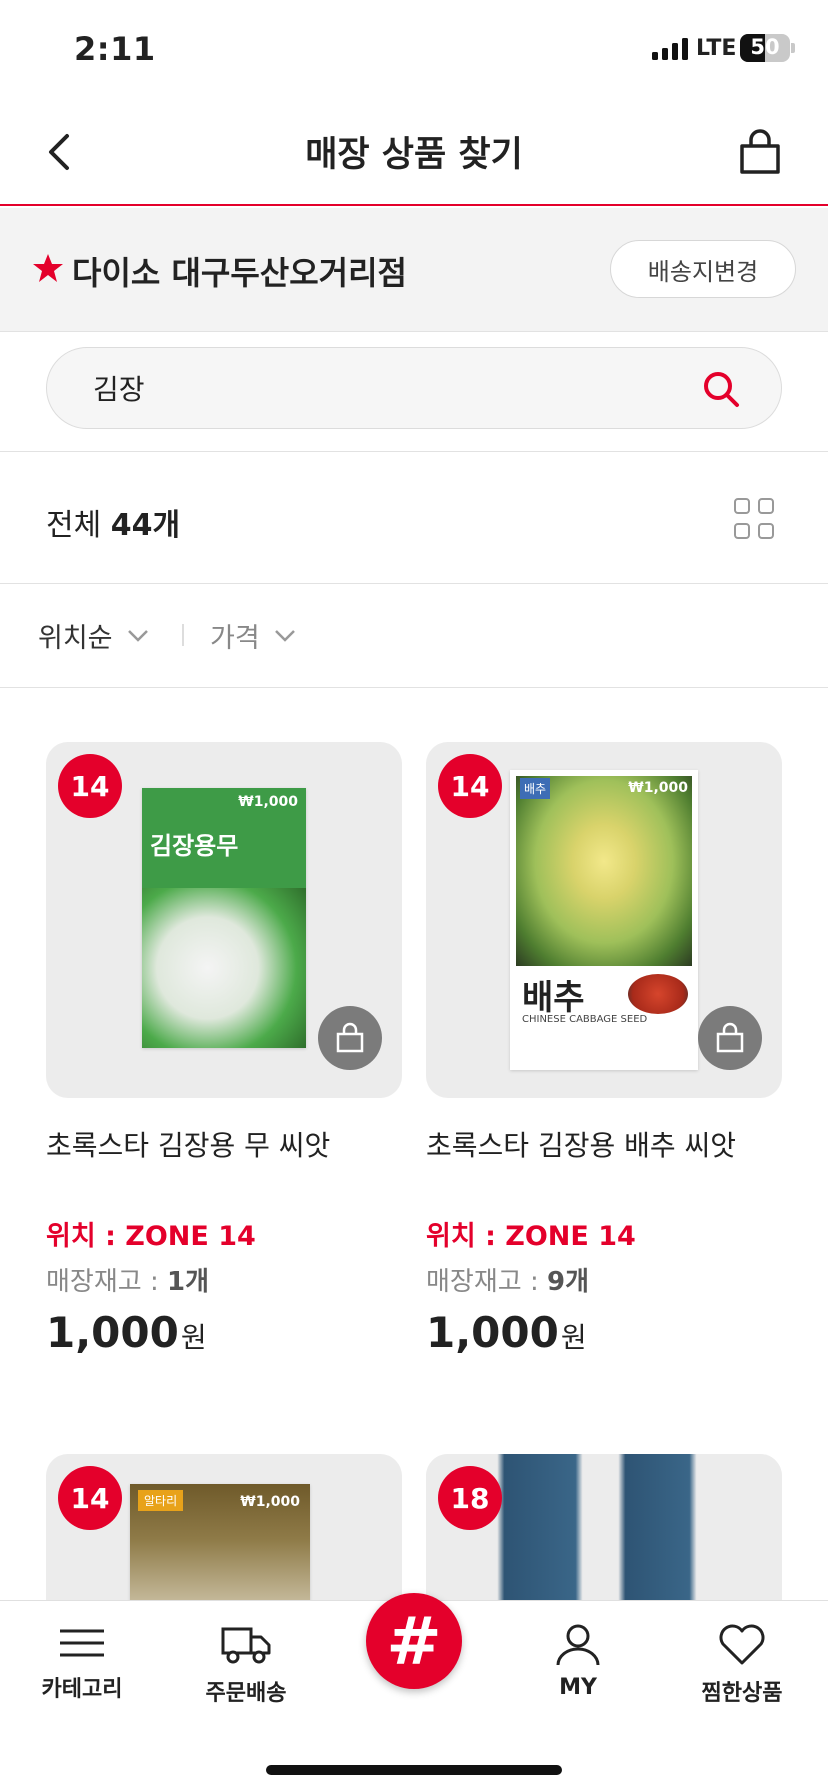  I want to click on grid-view-icon, so click(755, 519).